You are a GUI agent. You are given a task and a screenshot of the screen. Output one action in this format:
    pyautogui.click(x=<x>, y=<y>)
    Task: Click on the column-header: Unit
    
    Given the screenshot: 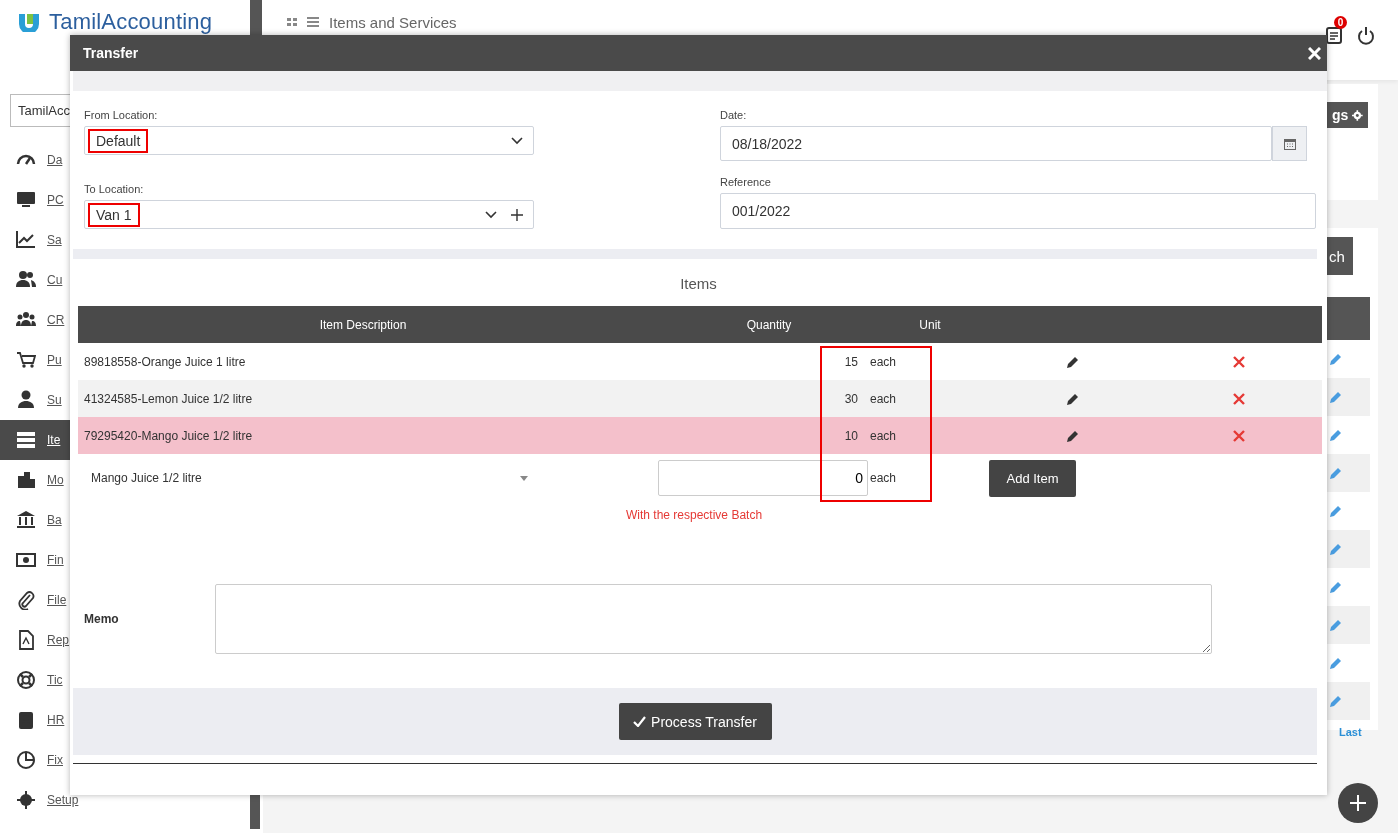 What is the action you would take?
    pyautogui.click(x=930, y=324)
    